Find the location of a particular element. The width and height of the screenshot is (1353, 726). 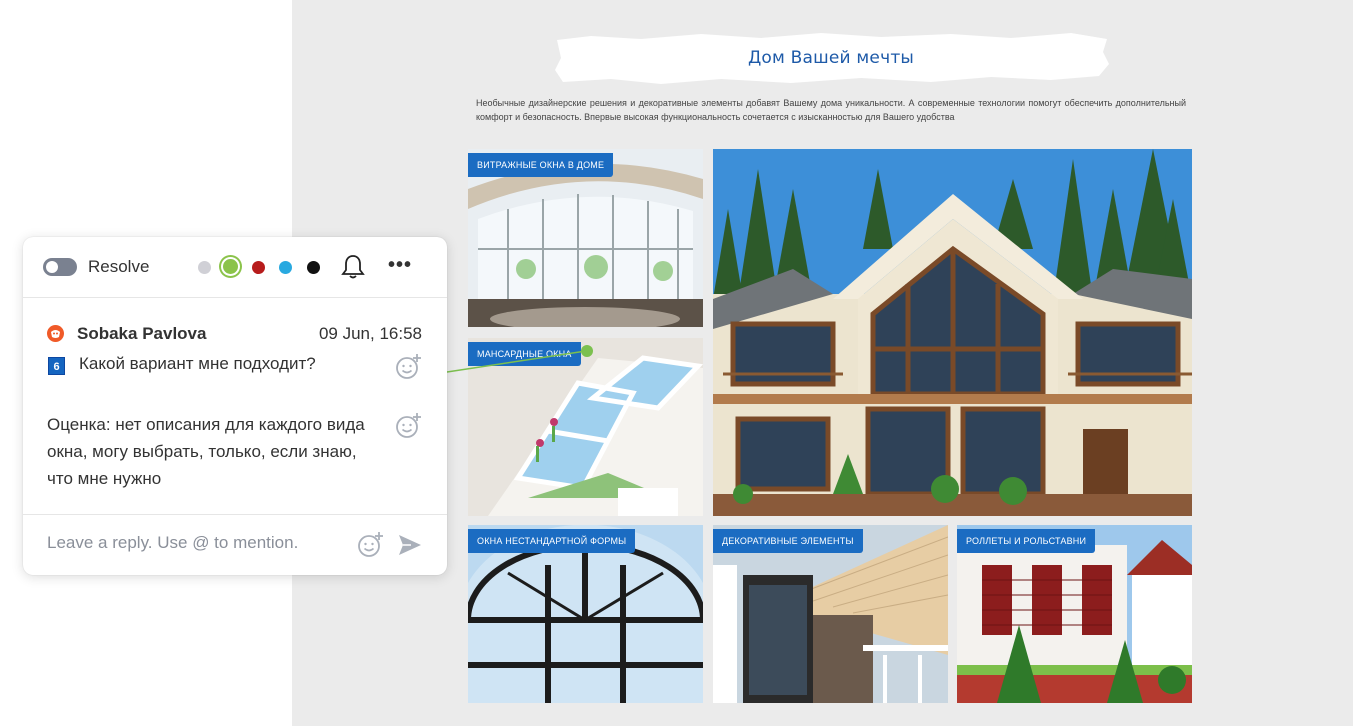

comment-author: Sobaka Pavlova is located at coordinates (142, 333).